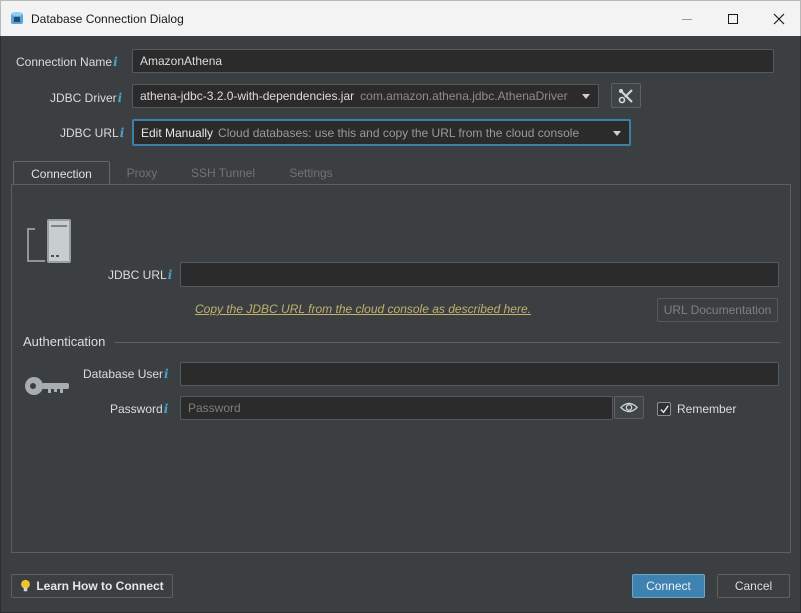 The height and width of the screenshot is (613, 801). Describe the element at coordinates (92, 133) in the screenshot. I see `jdbc-url-mode-label: JDBC URLi` at that location.